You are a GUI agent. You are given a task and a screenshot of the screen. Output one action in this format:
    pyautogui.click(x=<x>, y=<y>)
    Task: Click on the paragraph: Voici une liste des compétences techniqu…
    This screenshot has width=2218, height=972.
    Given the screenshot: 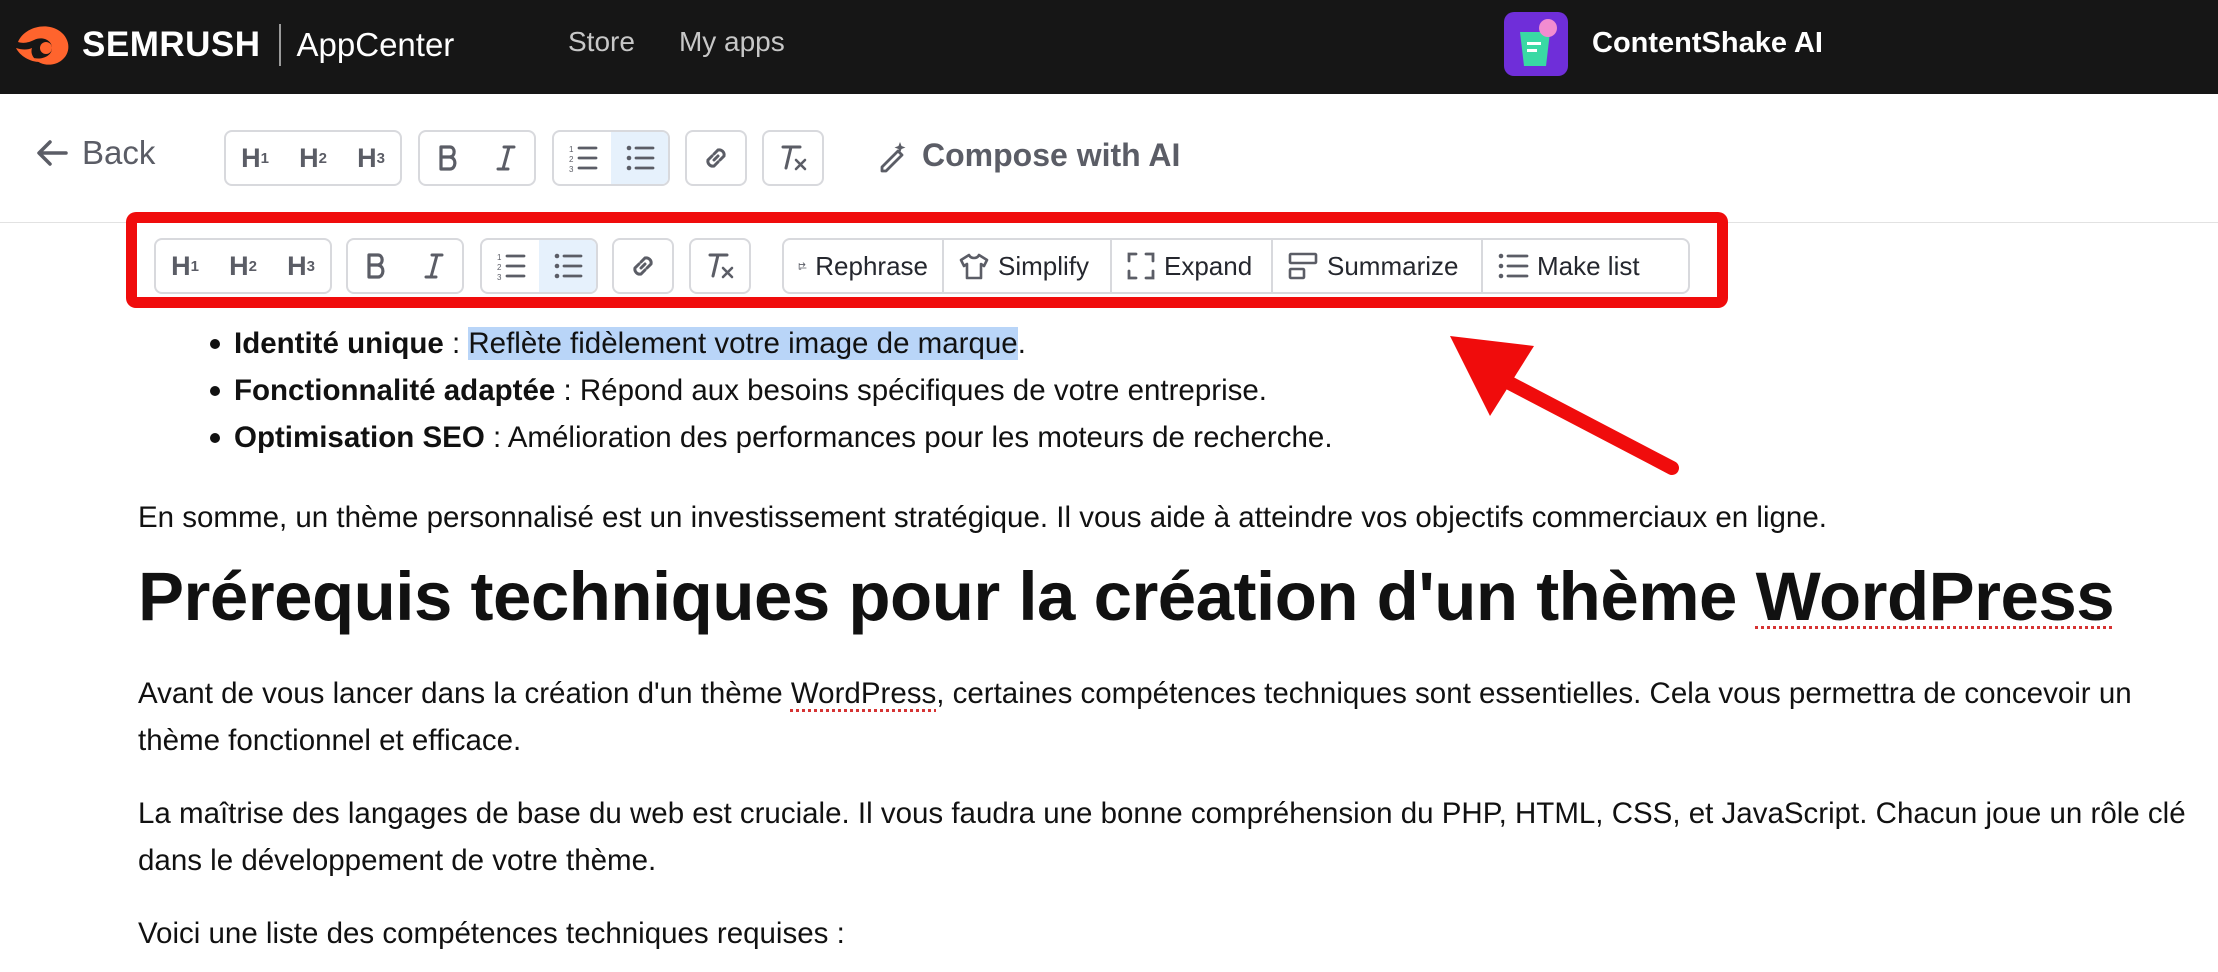 What is the action you would take?
    pyautogui.click(x=491, y=933)
    